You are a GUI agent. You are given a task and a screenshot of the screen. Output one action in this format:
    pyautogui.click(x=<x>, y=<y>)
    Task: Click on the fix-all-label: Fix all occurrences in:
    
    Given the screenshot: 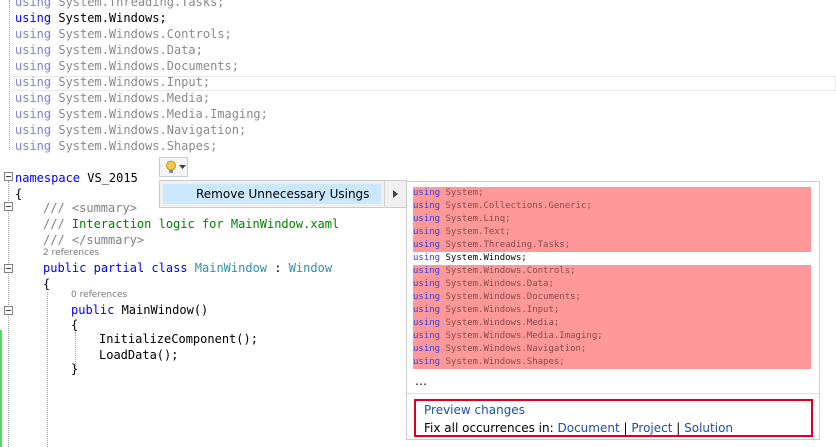 What is the action you would take?
    pyautogui.click(x=489, y=428)
    